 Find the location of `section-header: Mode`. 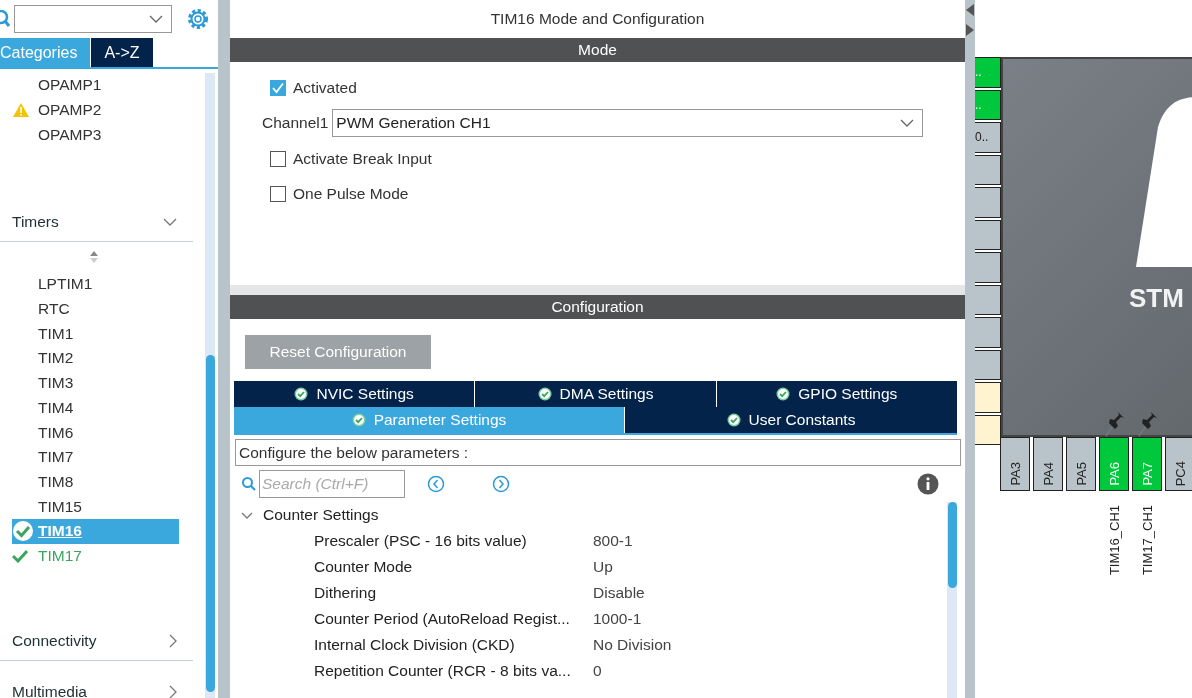

section-header: Mode is located at coordinates (597, 50).